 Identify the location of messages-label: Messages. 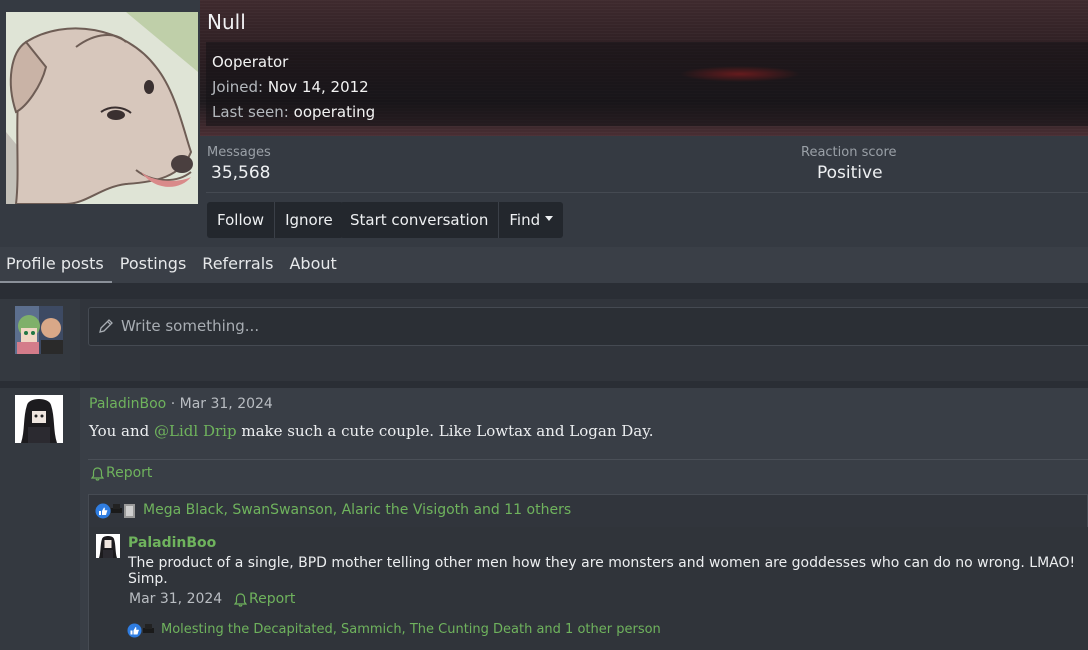
(239, 152).